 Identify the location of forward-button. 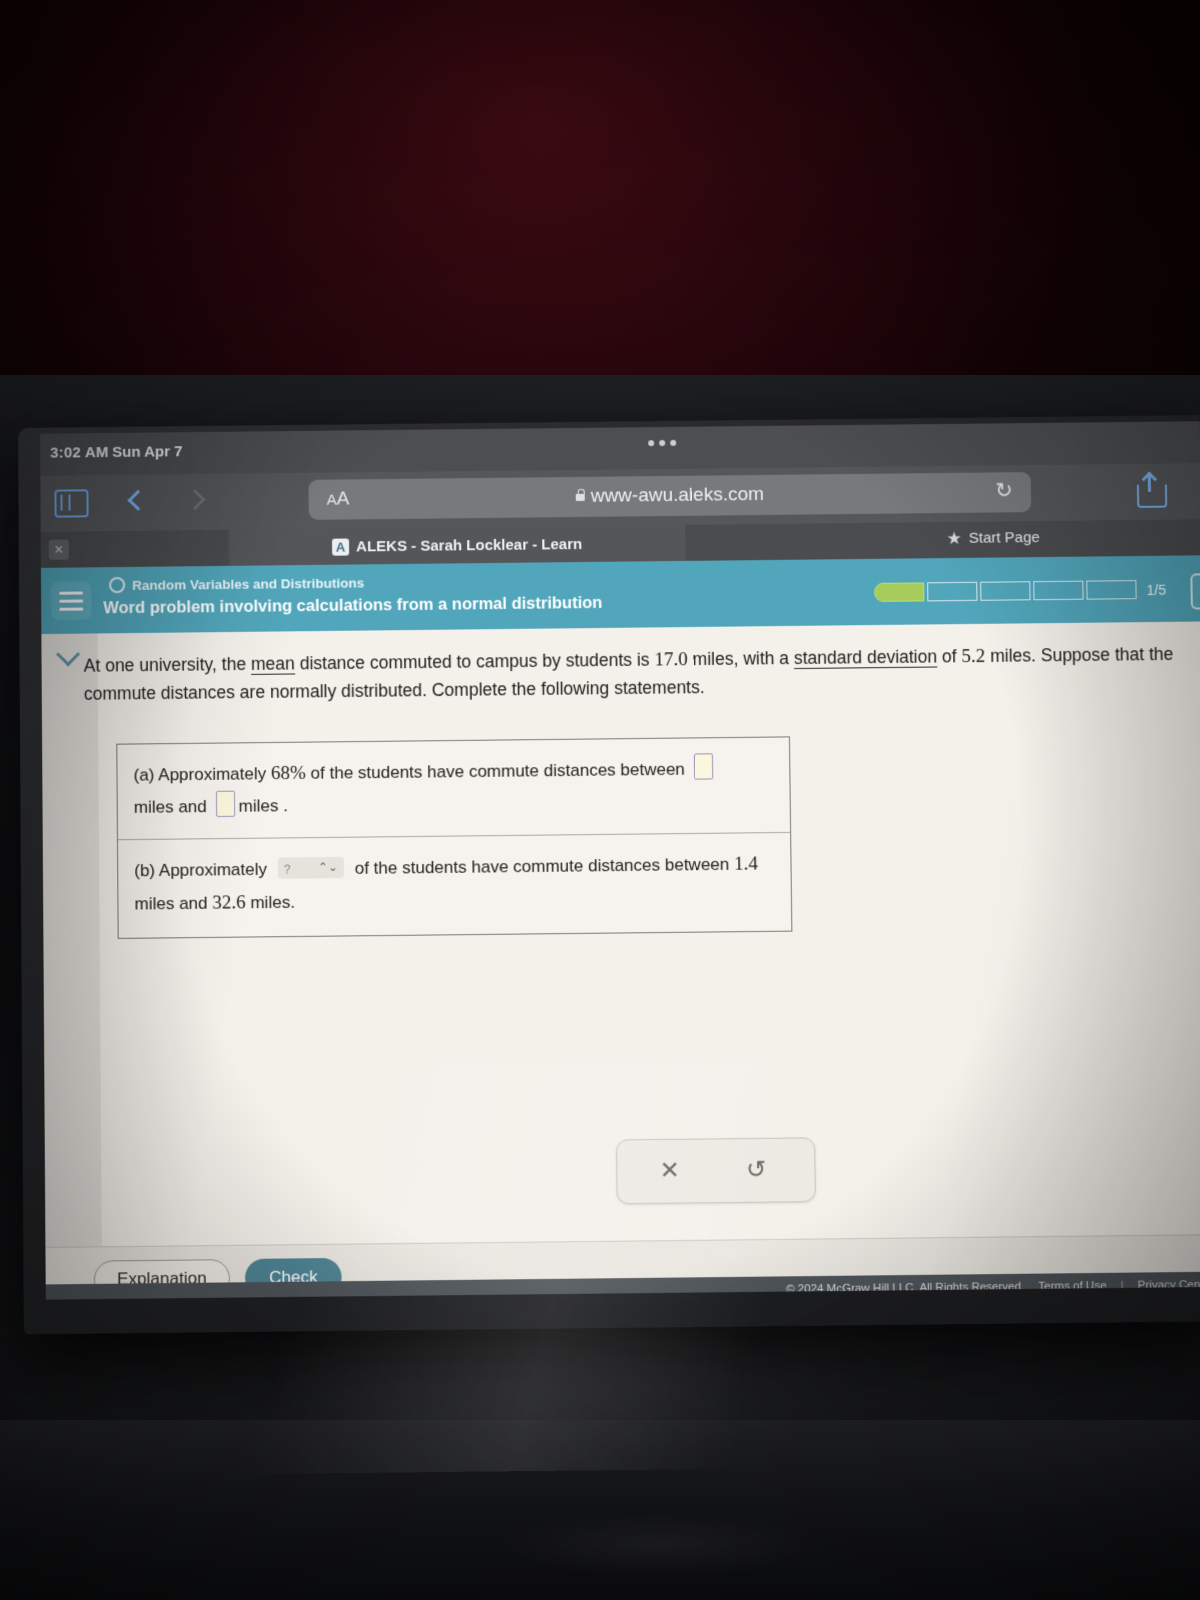
(195, 500).